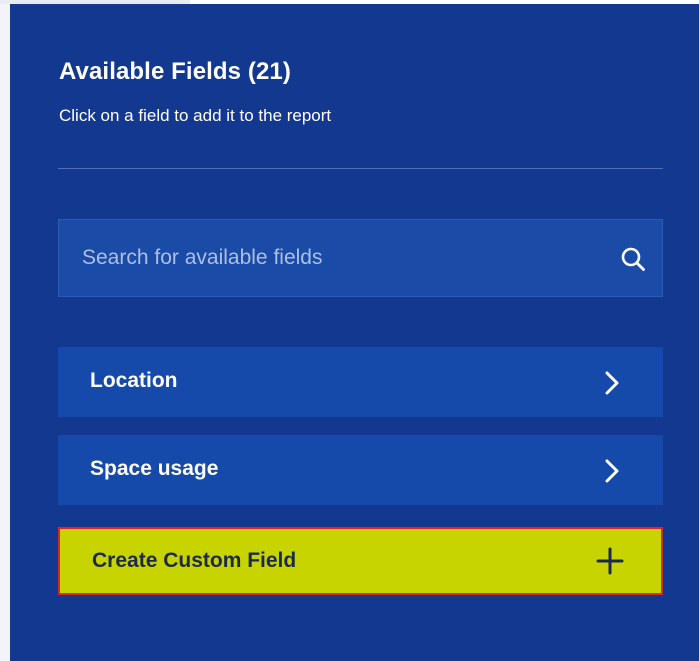 The height and width of the screenshot is (661, 699). I want to click on left-edge-strip, so click(5, 330).